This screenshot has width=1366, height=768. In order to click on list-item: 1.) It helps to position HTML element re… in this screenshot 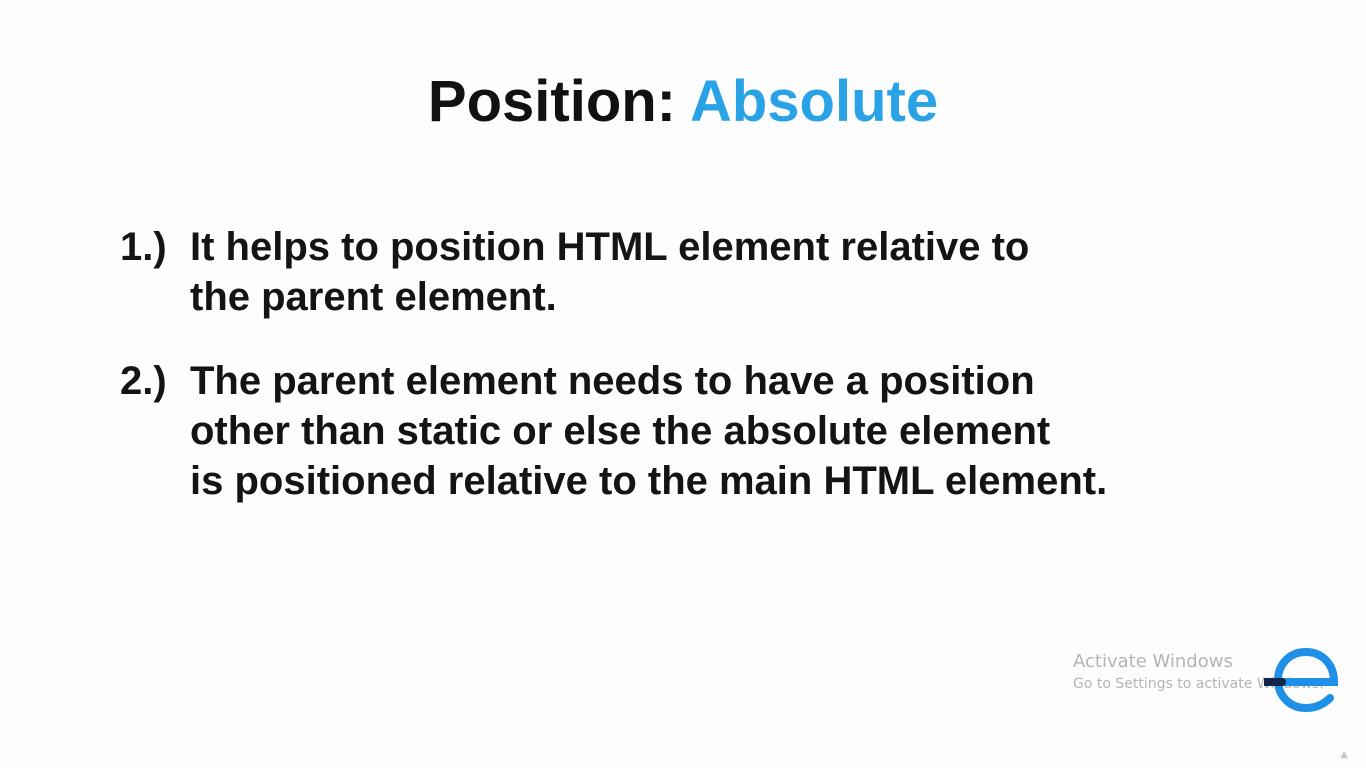, I will do `click(720, 272)`.